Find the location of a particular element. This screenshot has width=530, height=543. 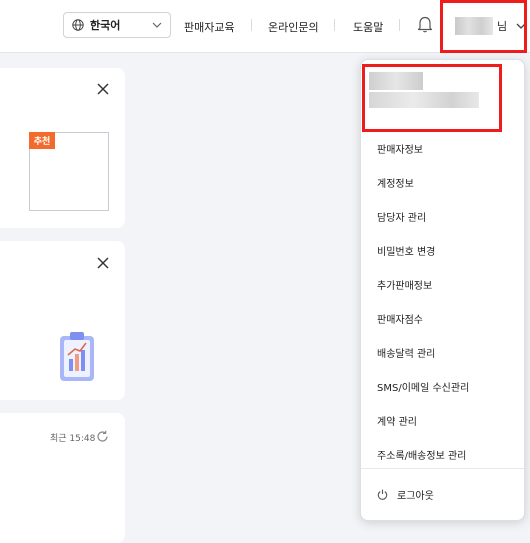

logout-label: 로그아웃 is located at coordinates (415, 496).